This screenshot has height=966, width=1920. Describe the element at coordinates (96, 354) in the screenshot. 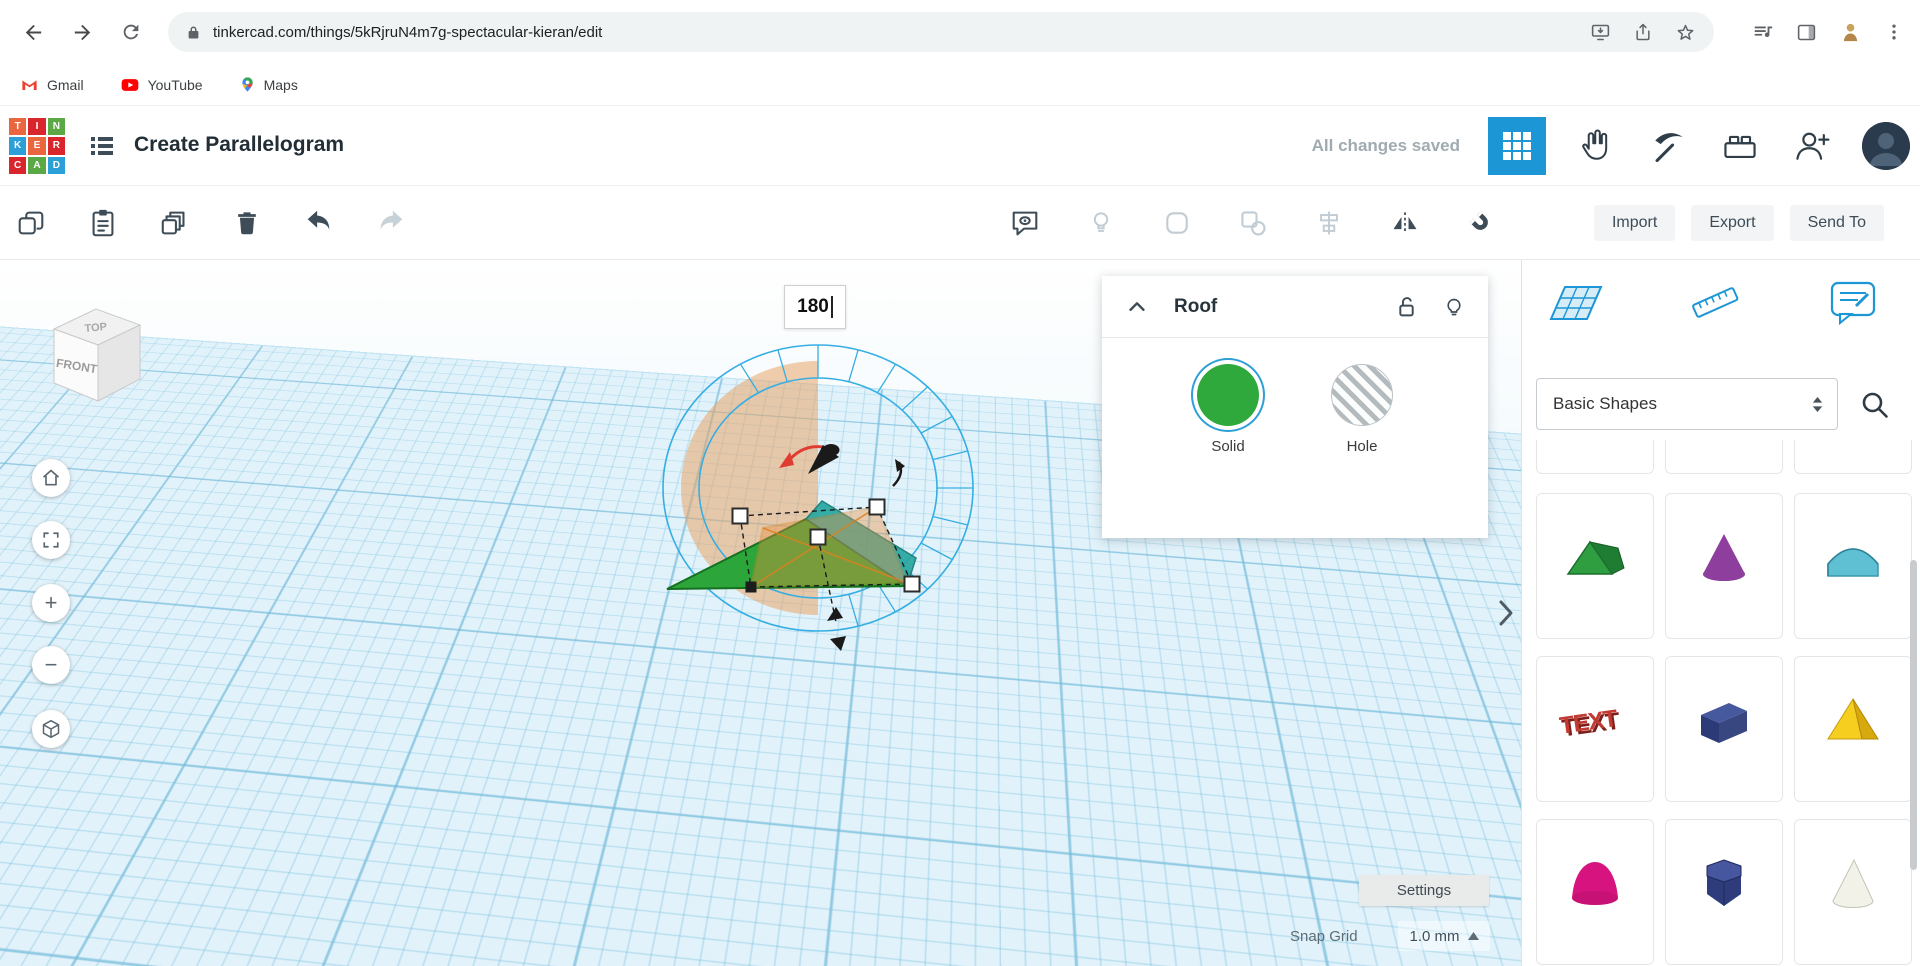

I see `view-cube: TOP FRONT` at that location.